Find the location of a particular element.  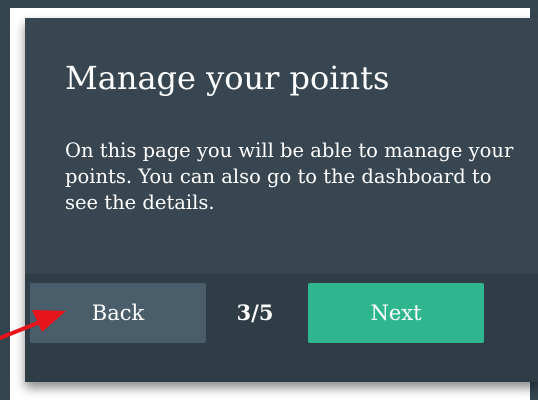

annotation-arrow-icon is located at coordinates (33, 325).